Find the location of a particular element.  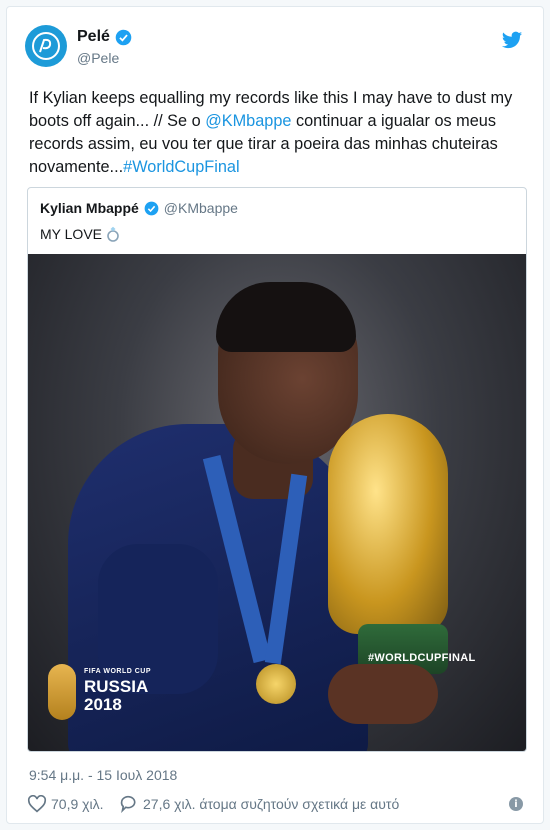

quoted-tweet-header: Kylian Mbappé @KMbappe is located at coordinates (139, 208).